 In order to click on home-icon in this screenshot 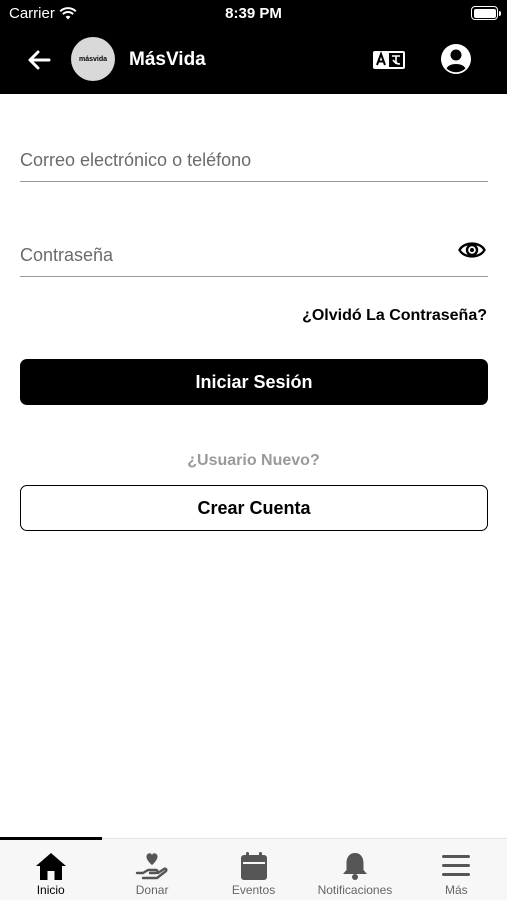, I will do `click(50, 866)`.